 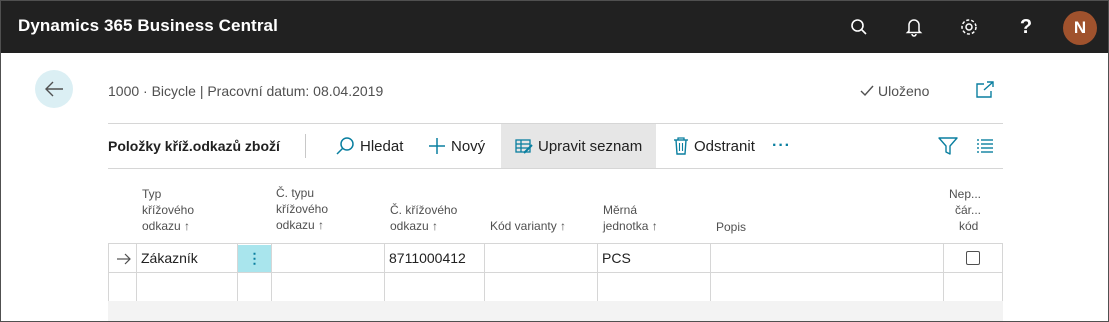 I want to click on row-indicator-icon, so click(x=126, y=258).